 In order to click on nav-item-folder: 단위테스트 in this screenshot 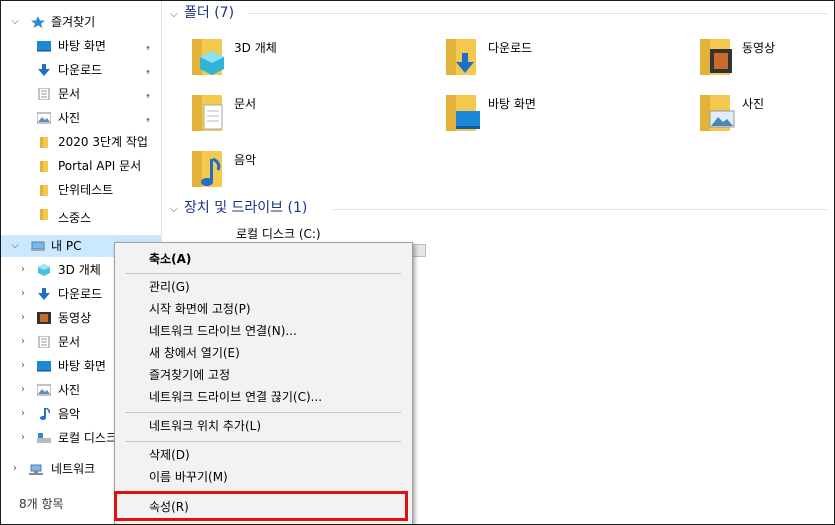, I will do `click(81, 190)`.